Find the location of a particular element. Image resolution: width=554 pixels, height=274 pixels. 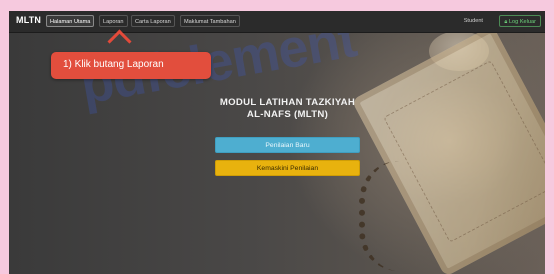

lock-icon: 🔒︎ is located at coordinates (506, 22).